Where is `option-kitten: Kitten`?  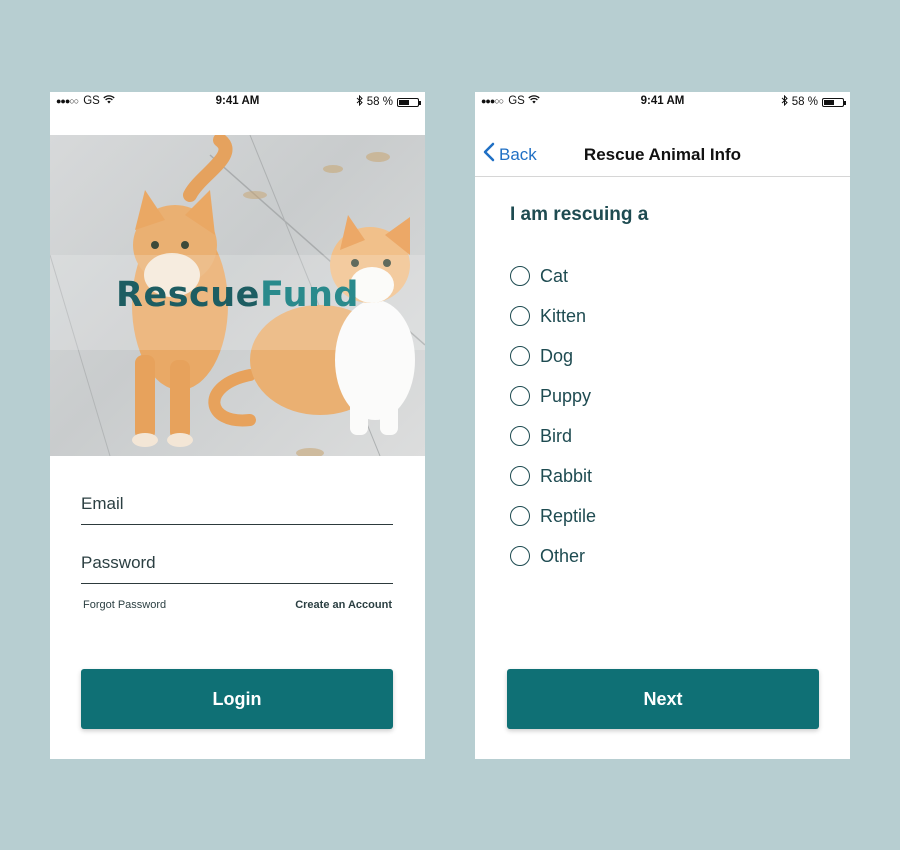
option-kitten: Kitten is located at coordinates (553, 316).